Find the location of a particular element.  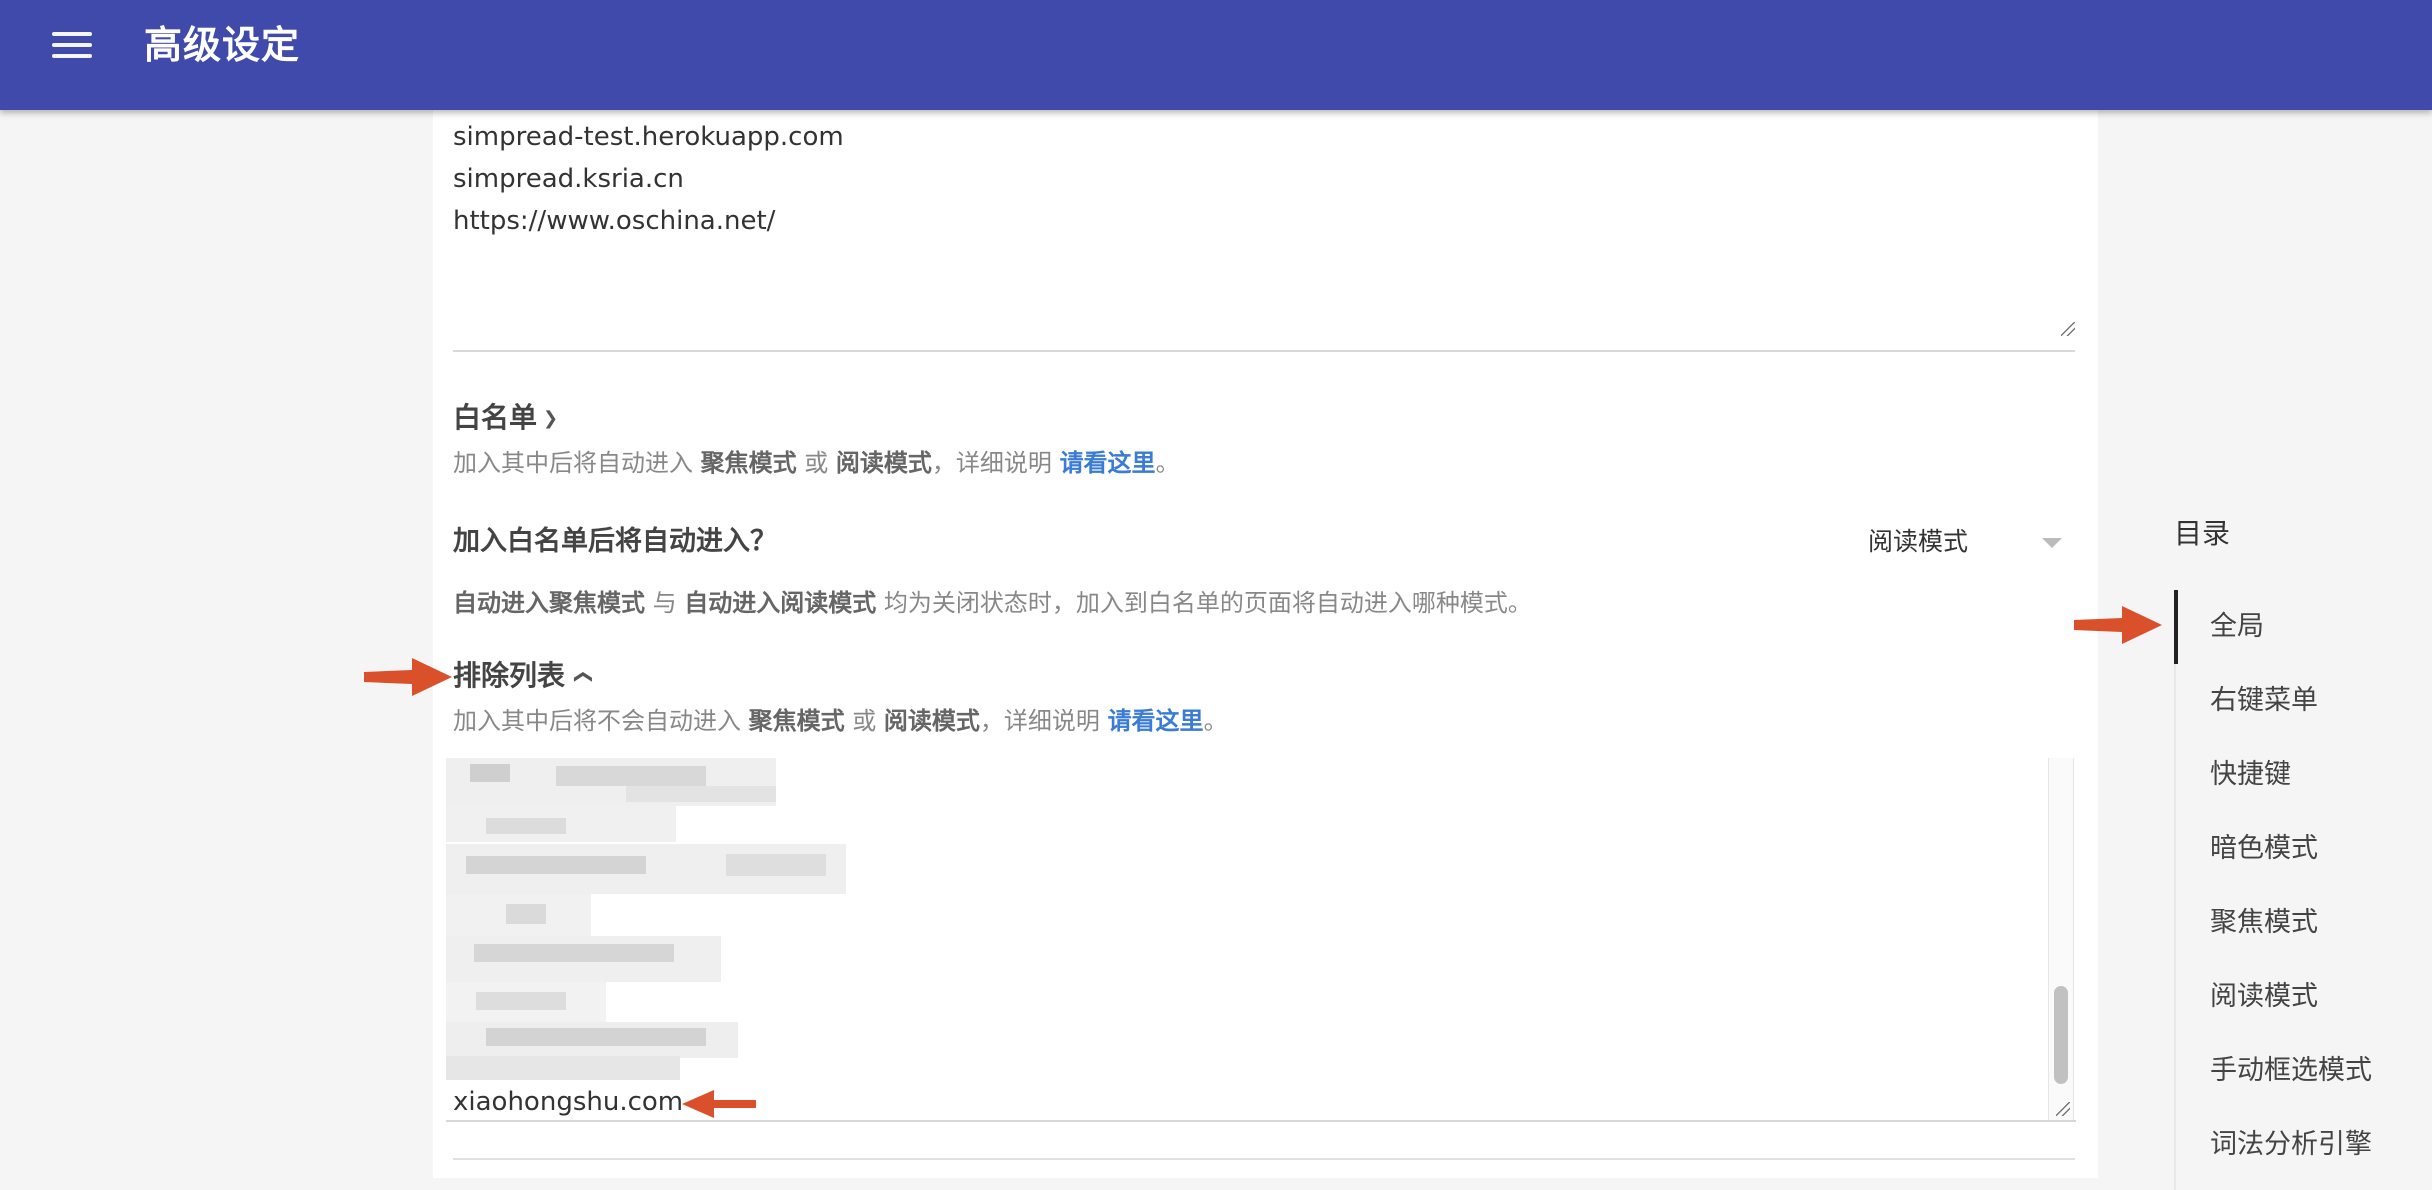

toc-item-context-menu: 右键菜单 is located at coordinates (2264, 701).